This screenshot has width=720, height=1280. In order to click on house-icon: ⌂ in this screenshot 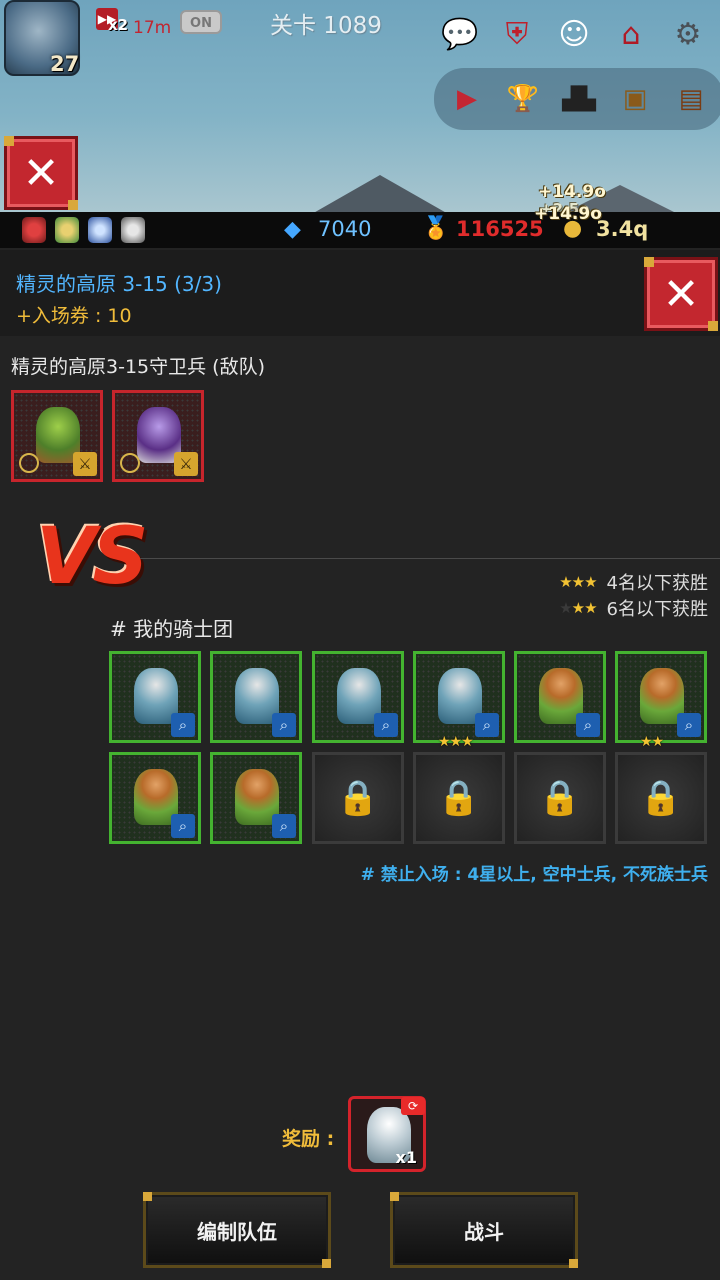, I will do `click(631, 34)`.